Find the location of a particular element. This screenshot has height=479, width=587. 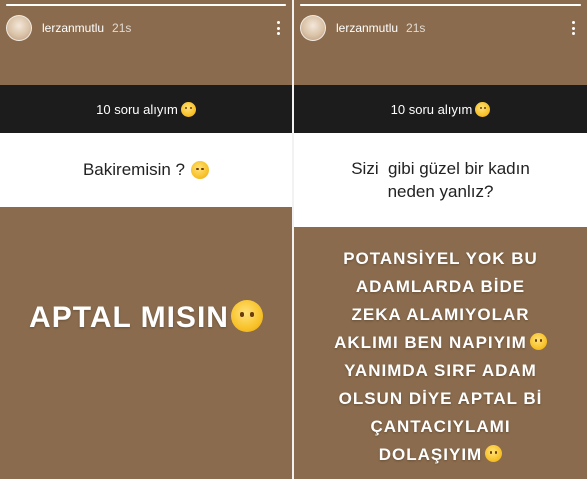

answer-line: ADAMLARDA BİDE is located at coordinates (440, 286).